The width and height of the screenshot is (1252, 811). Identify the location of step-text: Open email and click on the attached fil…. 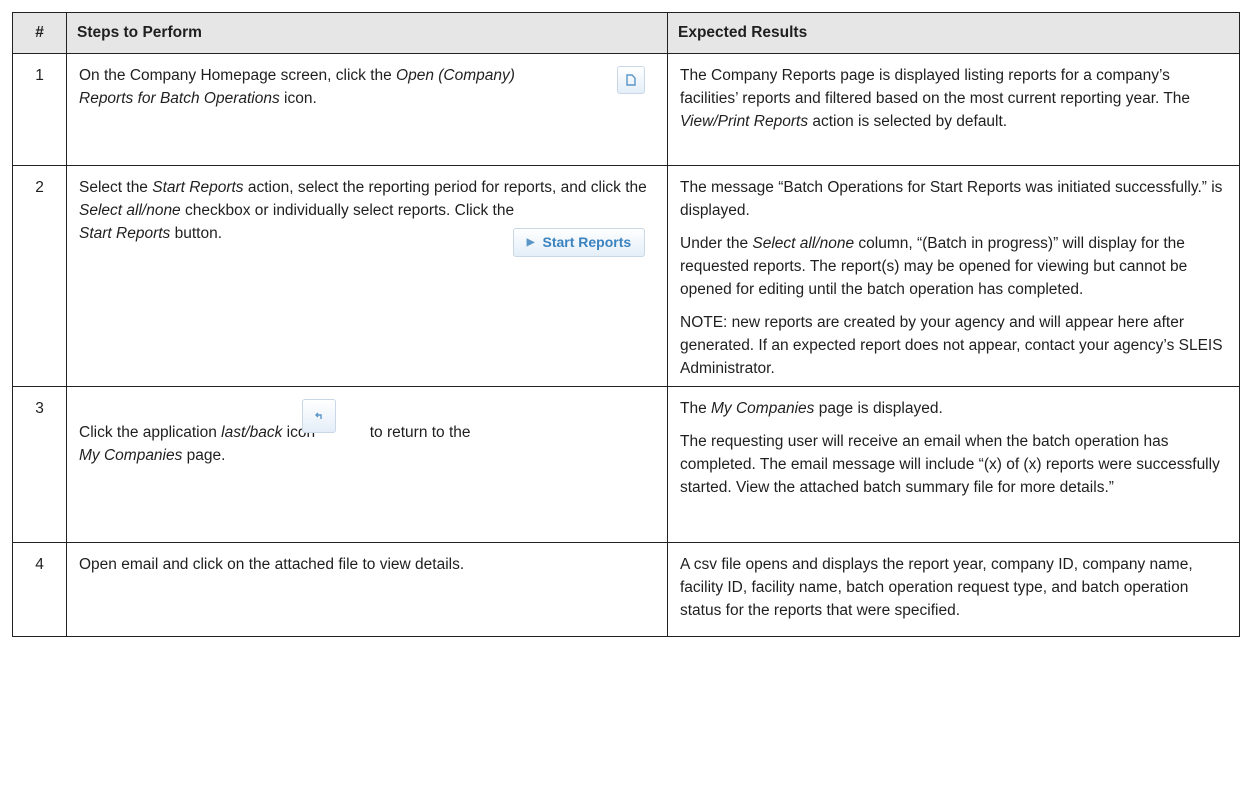
(272, 564).